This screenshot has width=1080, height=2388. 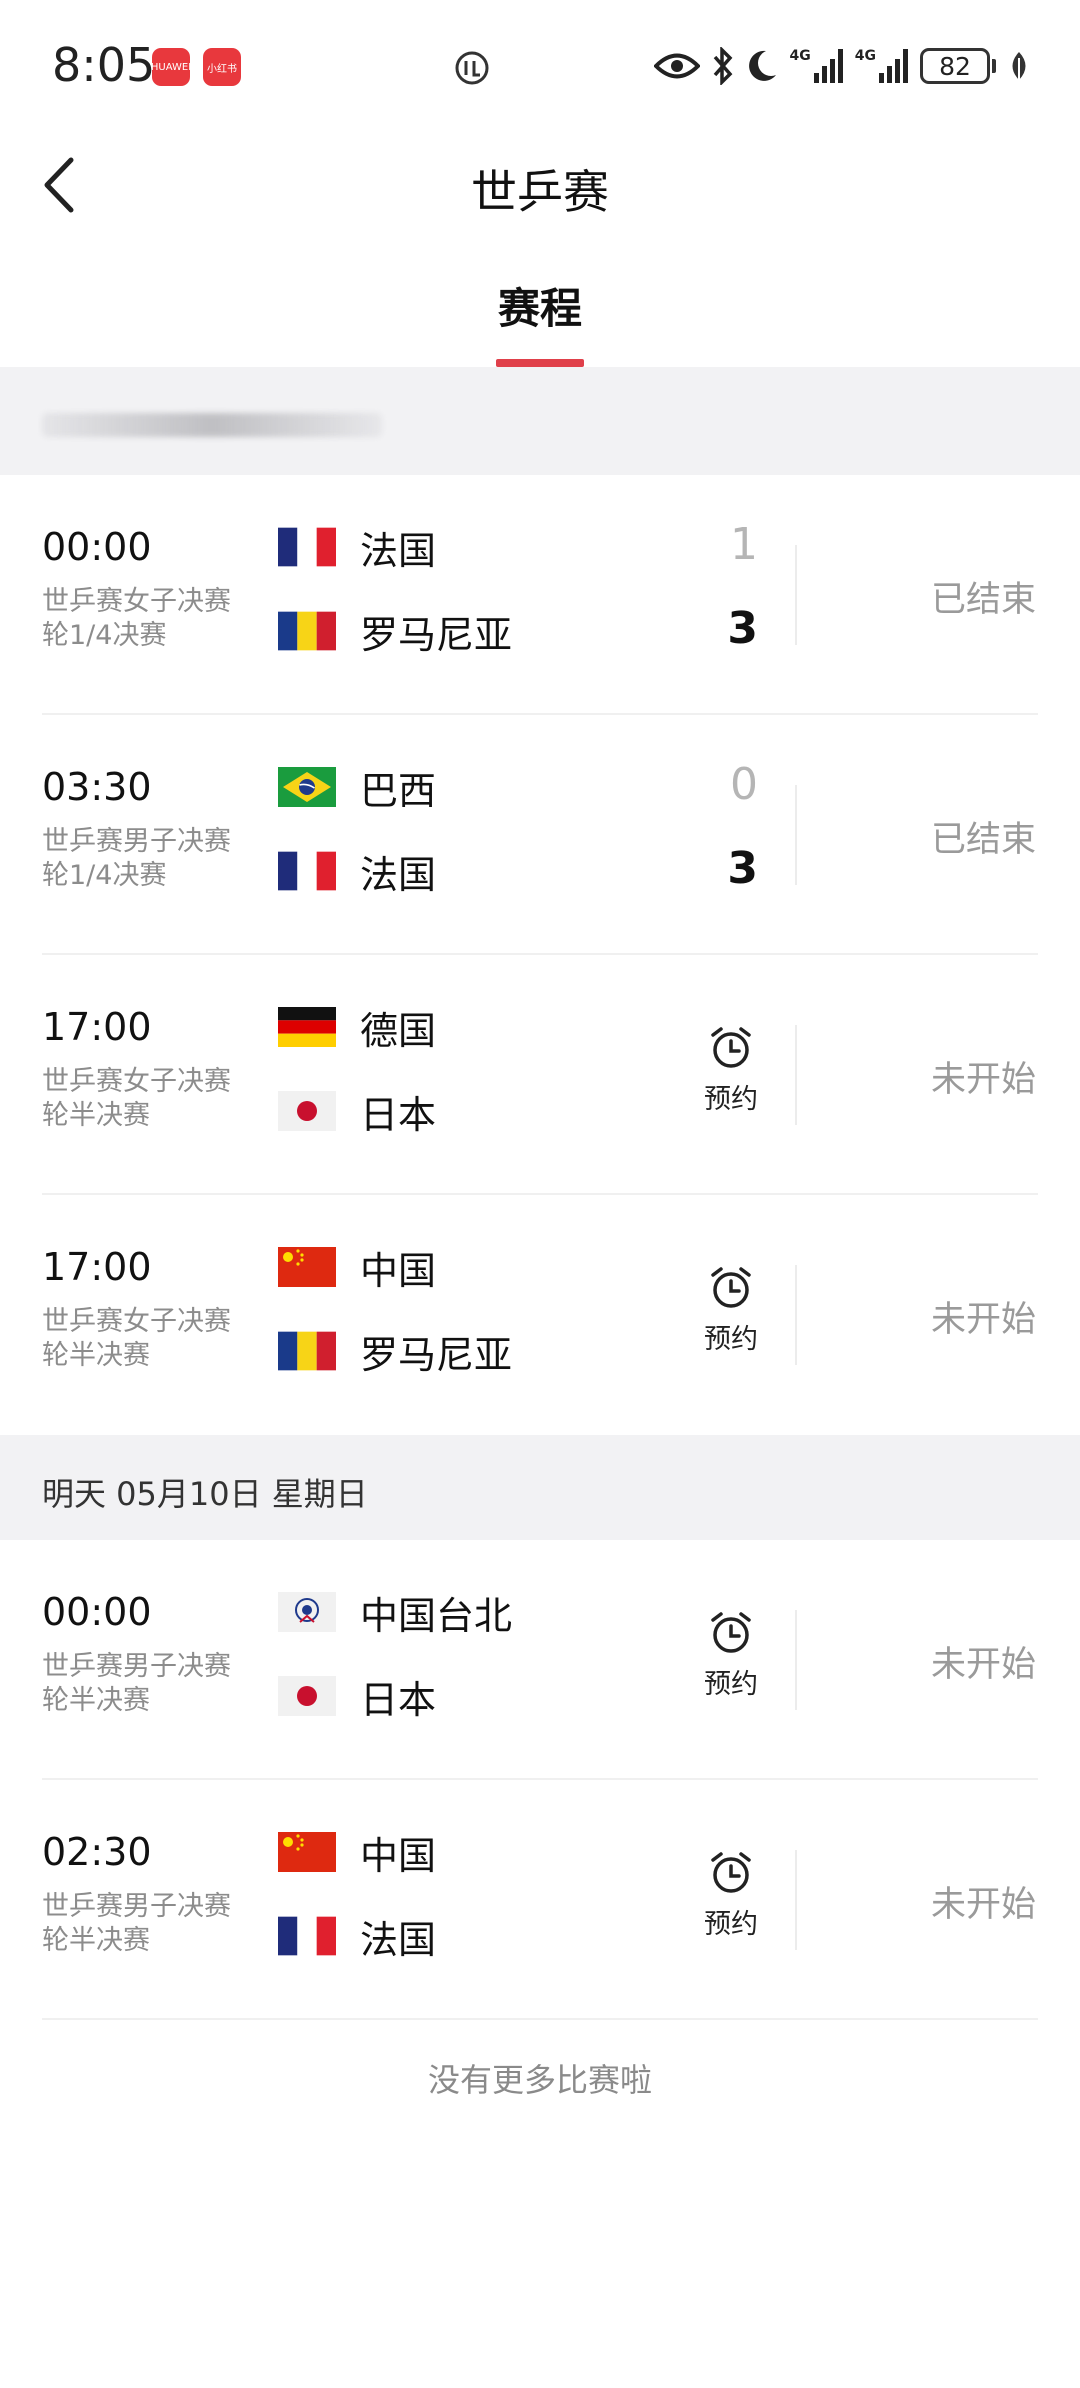 I want to click on huawei-app-icon: HUAWEI, so click(x=171, y=67).